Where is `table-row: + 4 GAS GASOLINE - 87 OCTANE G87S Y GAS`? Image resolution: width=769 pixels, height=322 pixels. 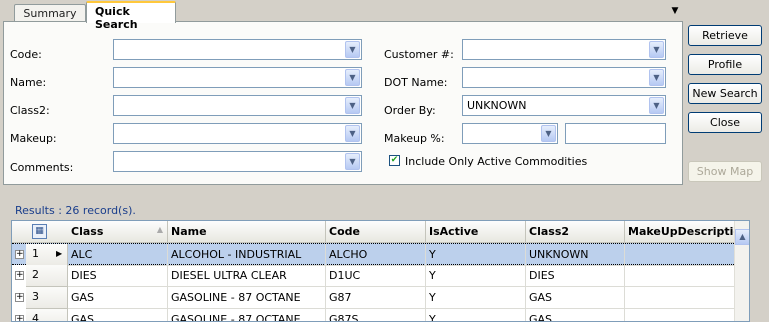 table-row: + 4 GAS GASOLINE - 87 OCTANE G87S Y GAS is located at coordinates (374, 315).